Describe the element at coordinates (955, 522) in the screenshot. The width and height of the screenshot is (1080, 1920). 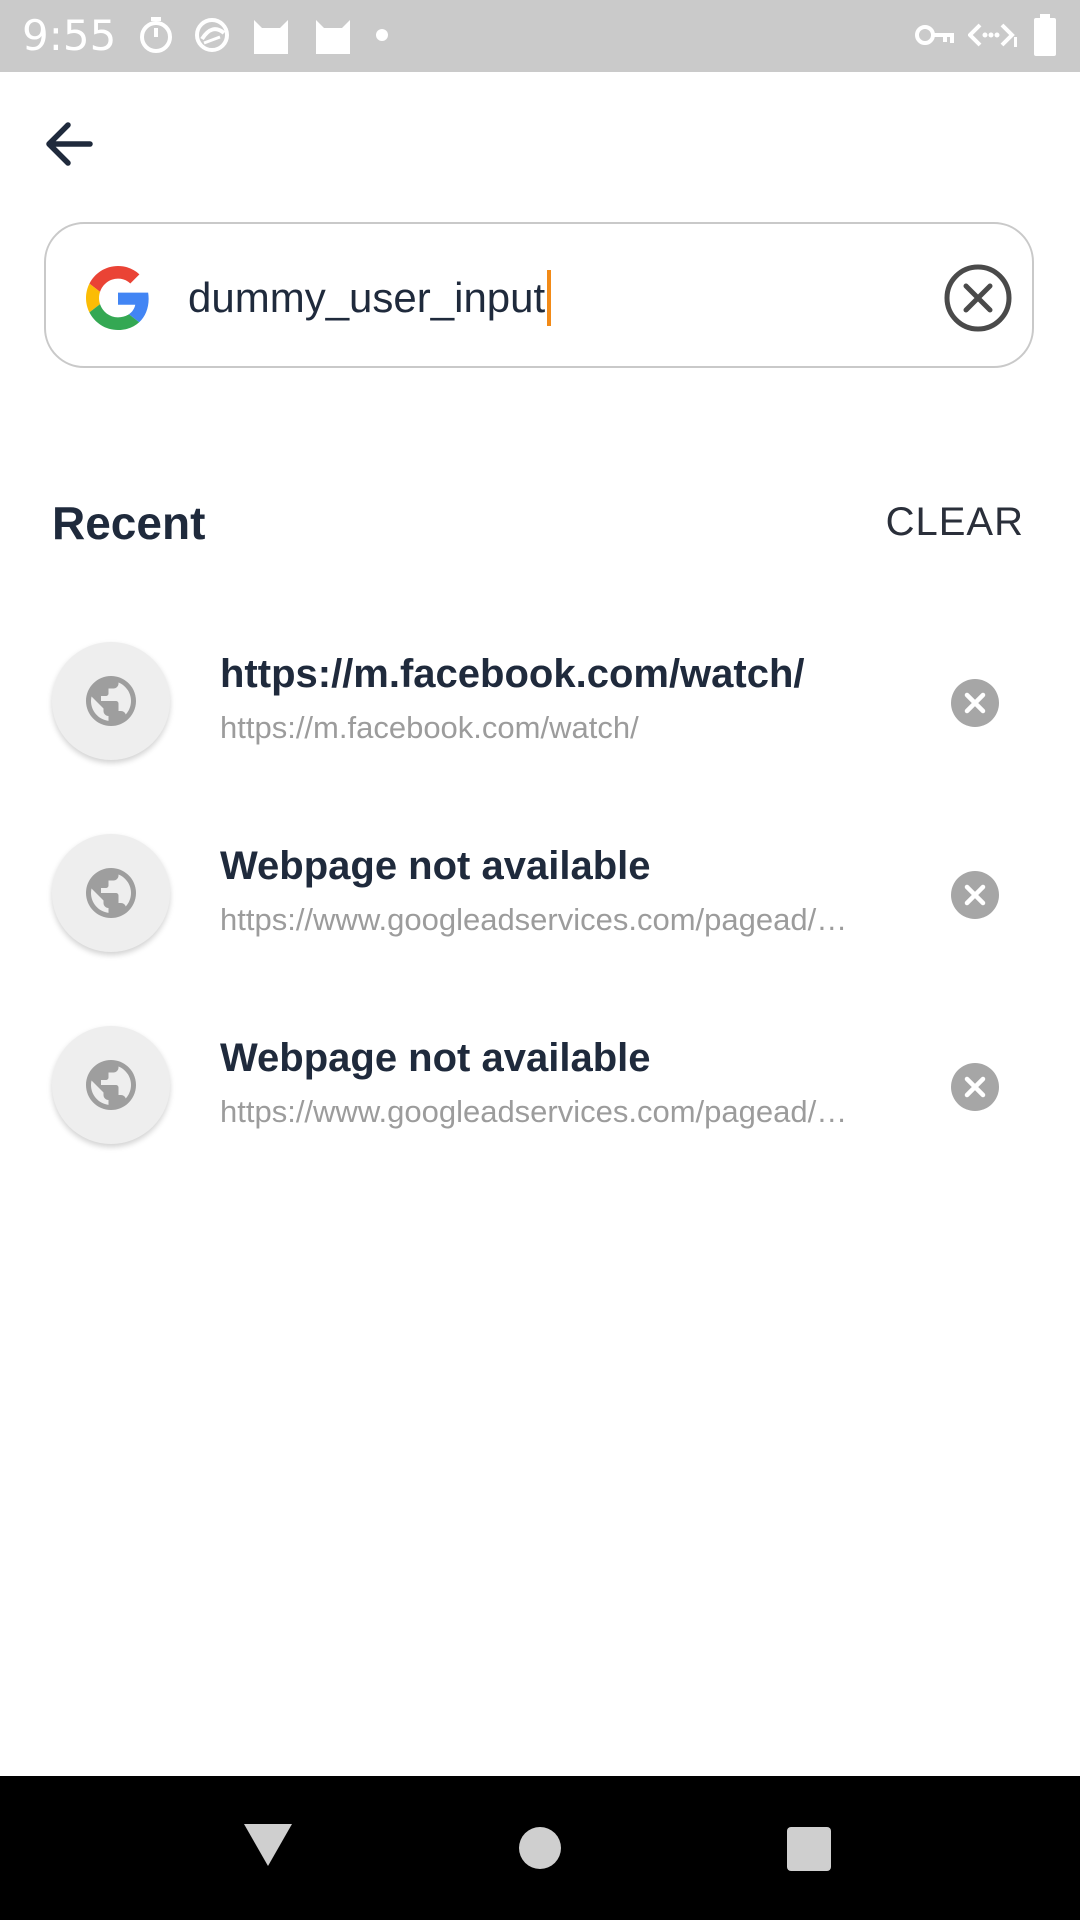
I see `clear-history-button: CLEAR` at that location.